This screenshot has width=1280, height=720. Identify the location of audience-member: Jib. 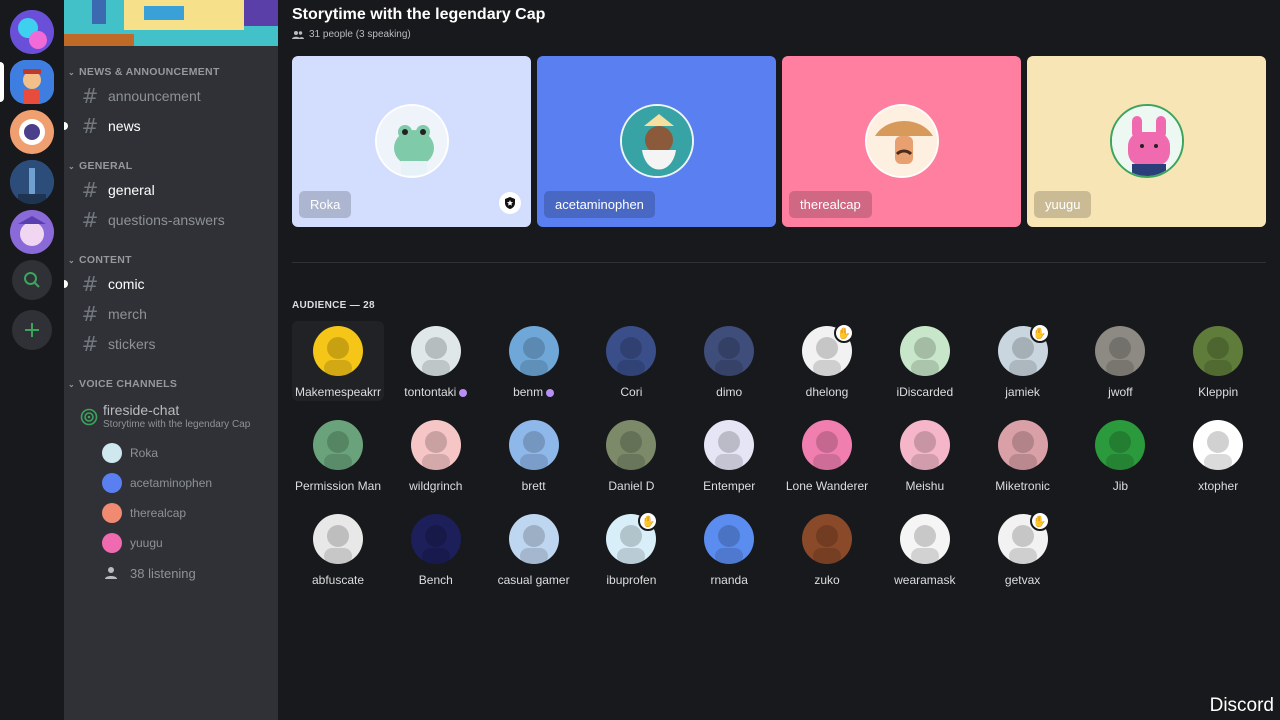
(1120, 455).